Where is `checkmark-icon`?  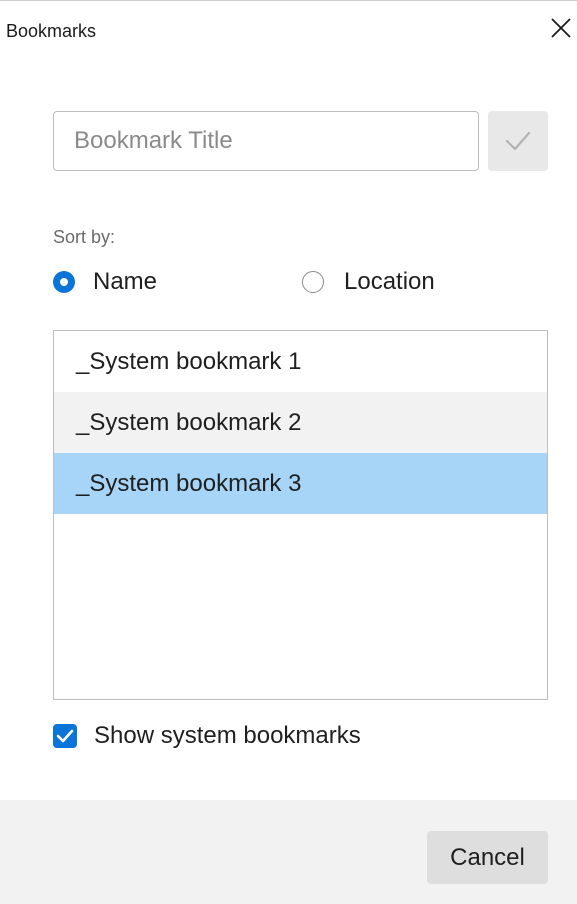 checkmark-icon is located at coordinates (518, 141).